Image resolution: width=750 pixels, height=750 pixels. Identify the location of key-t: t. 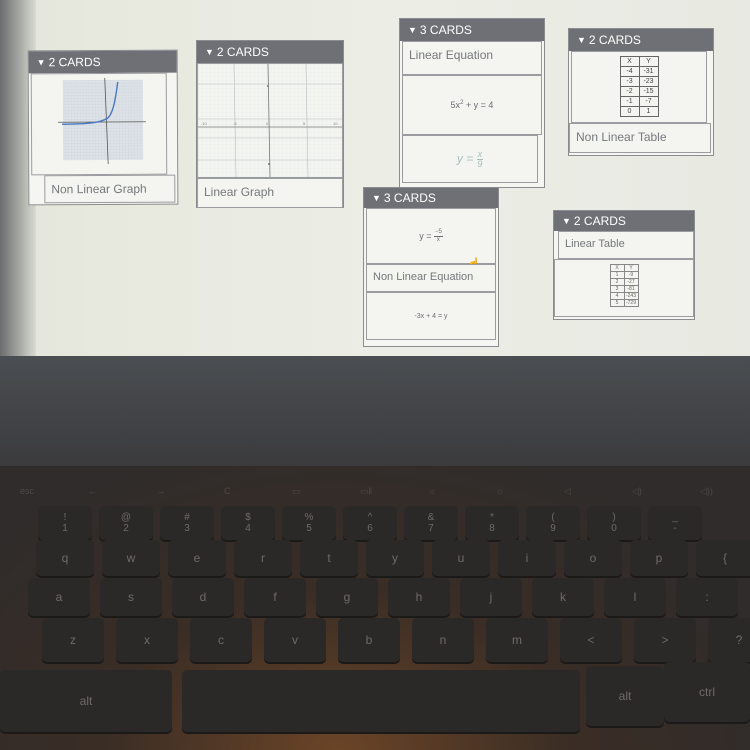
(329, 558).